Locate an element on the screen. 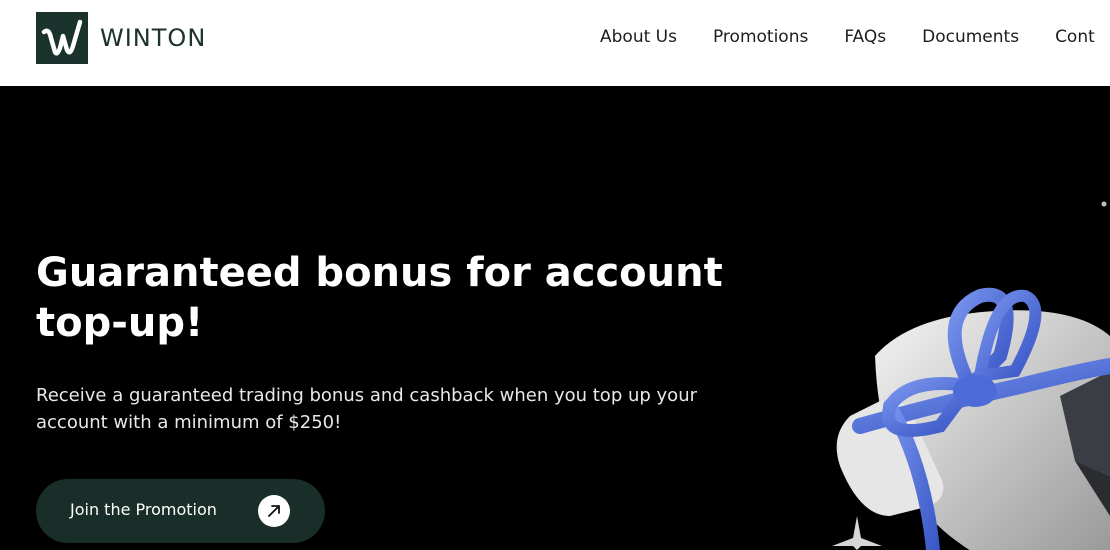 This screenshot has height=550, width=1110. nav-item-documents: Documents is located at coordinates (970, 37).